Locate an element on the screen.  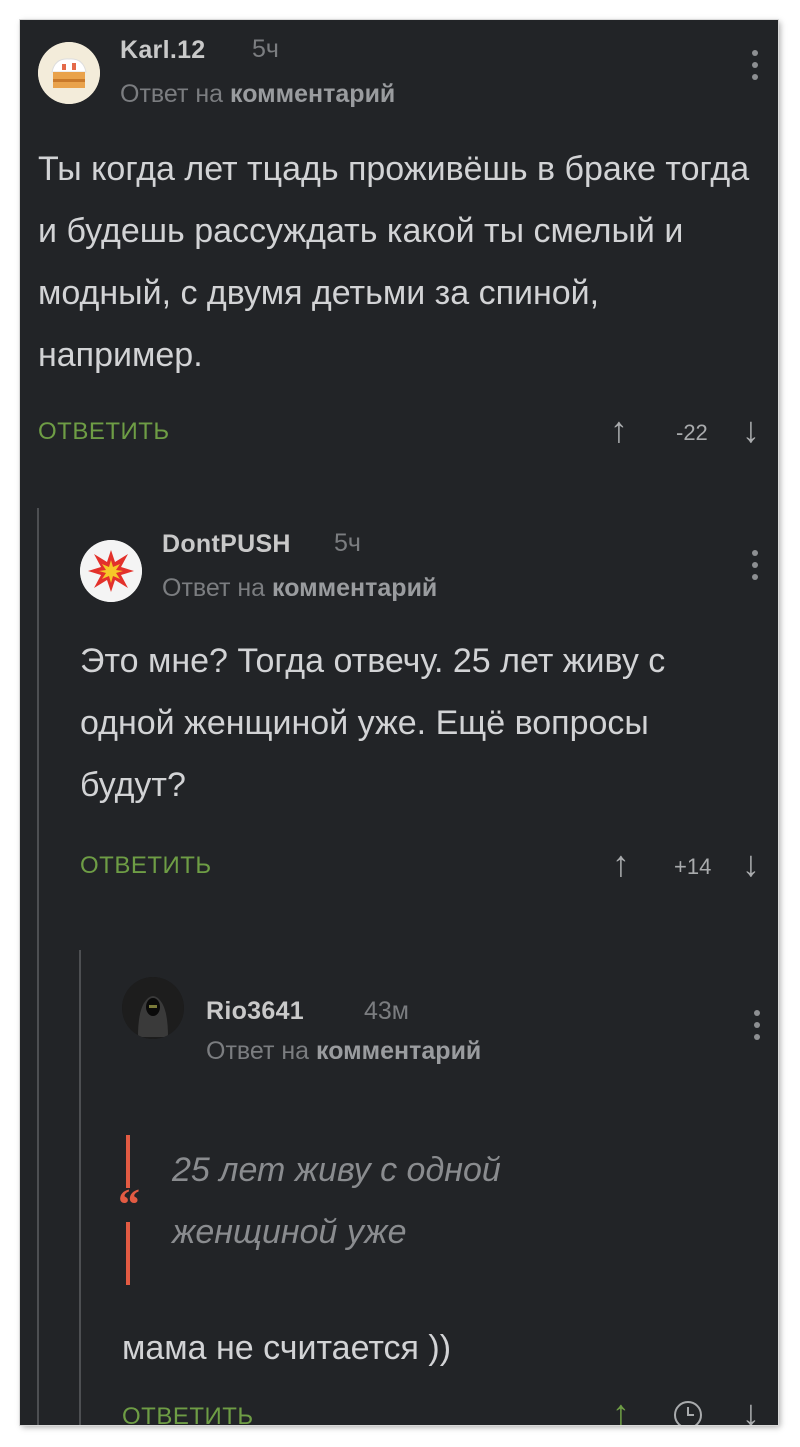
hooded-figure-icon is located at coordinates (153, 1008).